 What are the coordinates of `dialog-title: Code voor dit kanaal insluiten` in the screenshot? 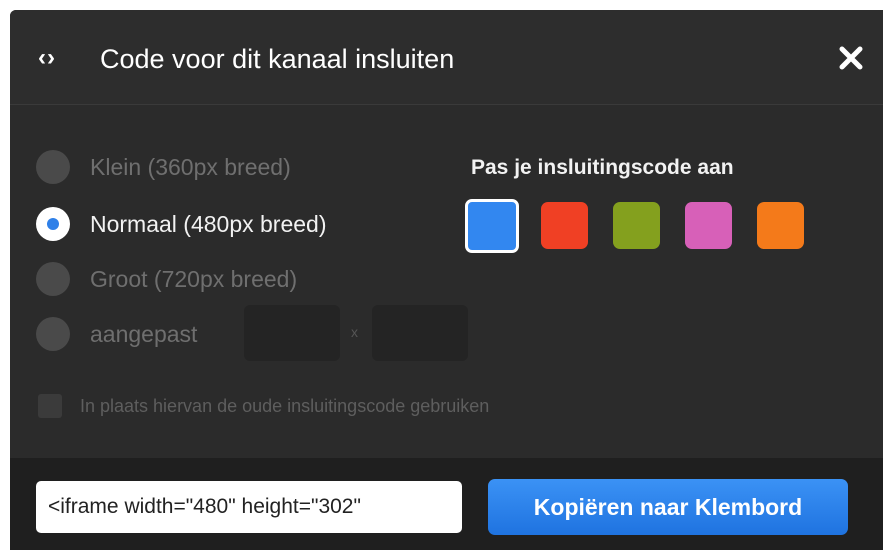 It's located at (277, 59).